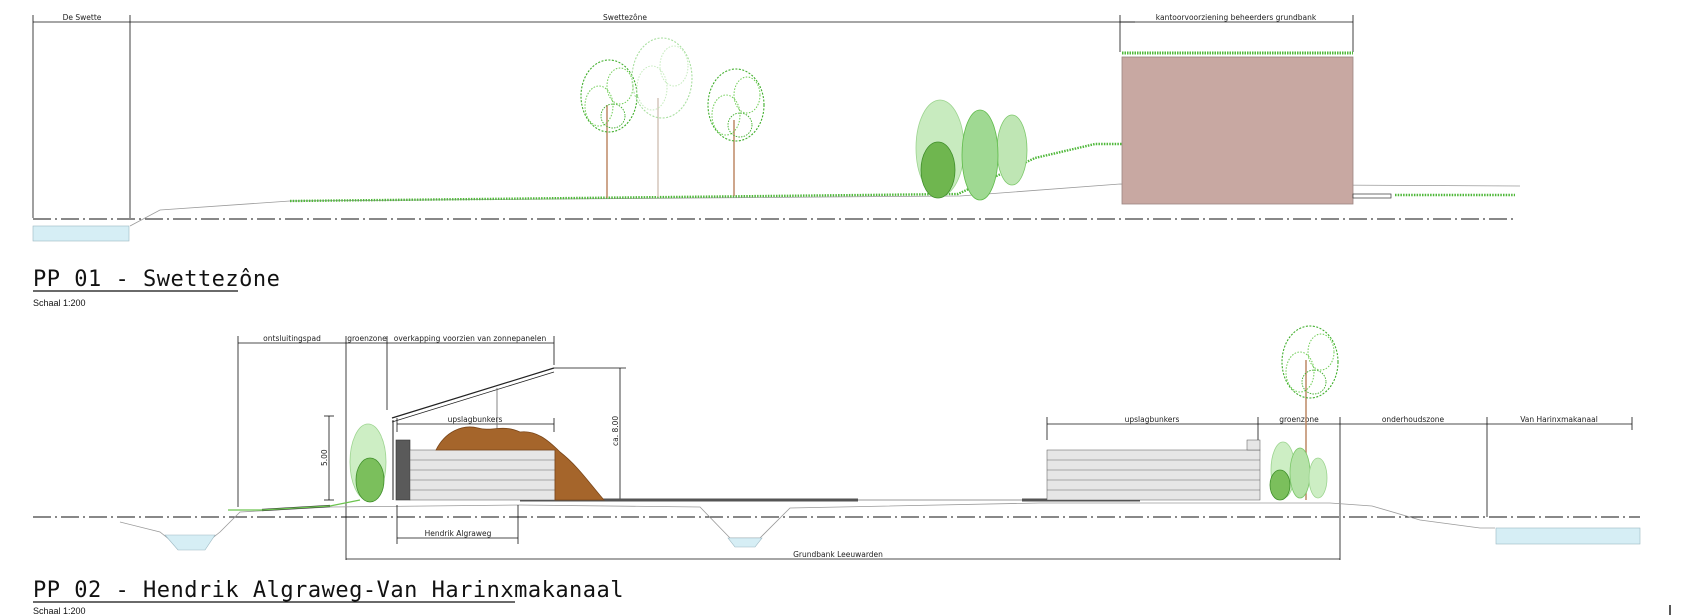  I want to click on label-height-500: 5.00, so click(324, 457).